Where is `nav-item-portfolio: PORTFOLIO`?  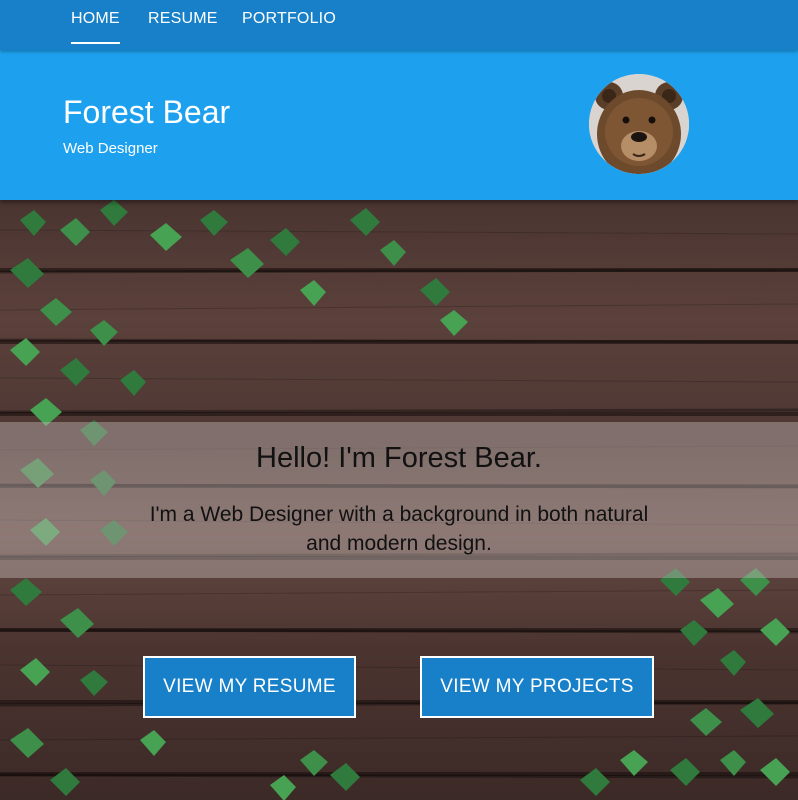 nav-item-portfolio: PORTFOLIO is located at coordinates (289, 21).